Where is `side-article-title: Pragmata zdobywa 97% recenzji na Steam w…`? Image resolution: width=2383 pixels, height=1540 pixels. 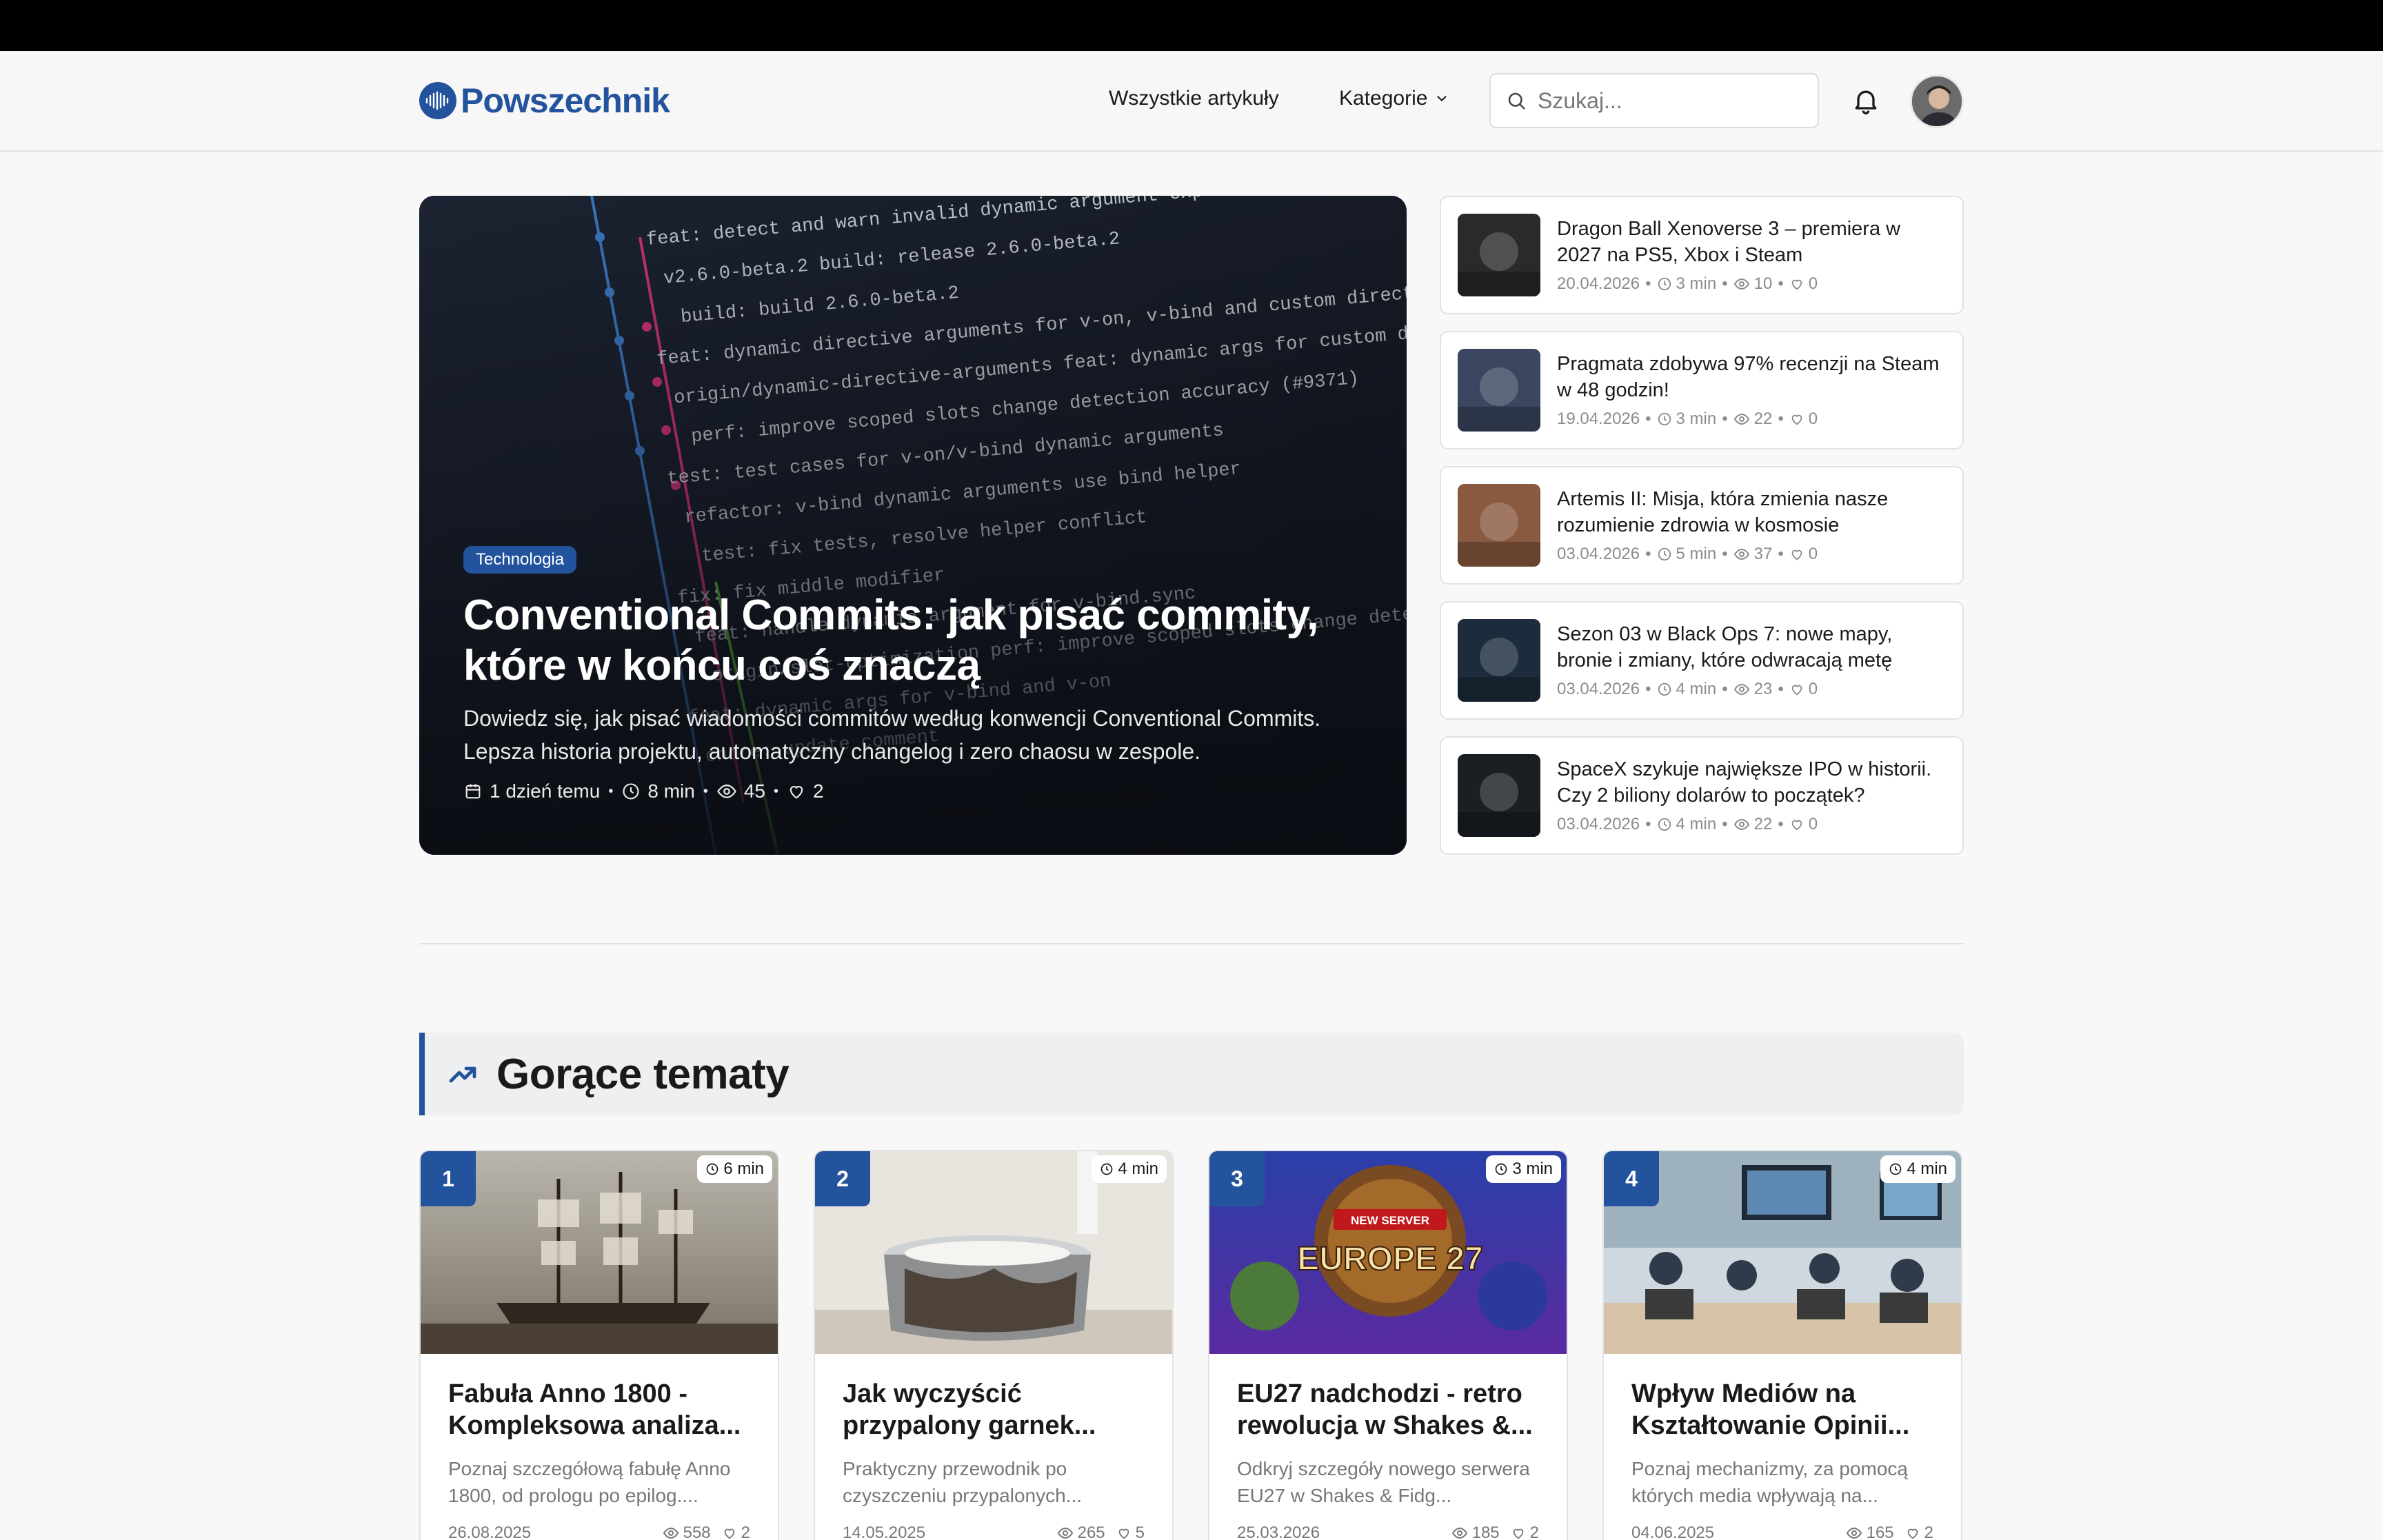
side-article-title: Pragmata zdobywa 97% recenzji na Steam w… is located at coordinates (1751, 377).